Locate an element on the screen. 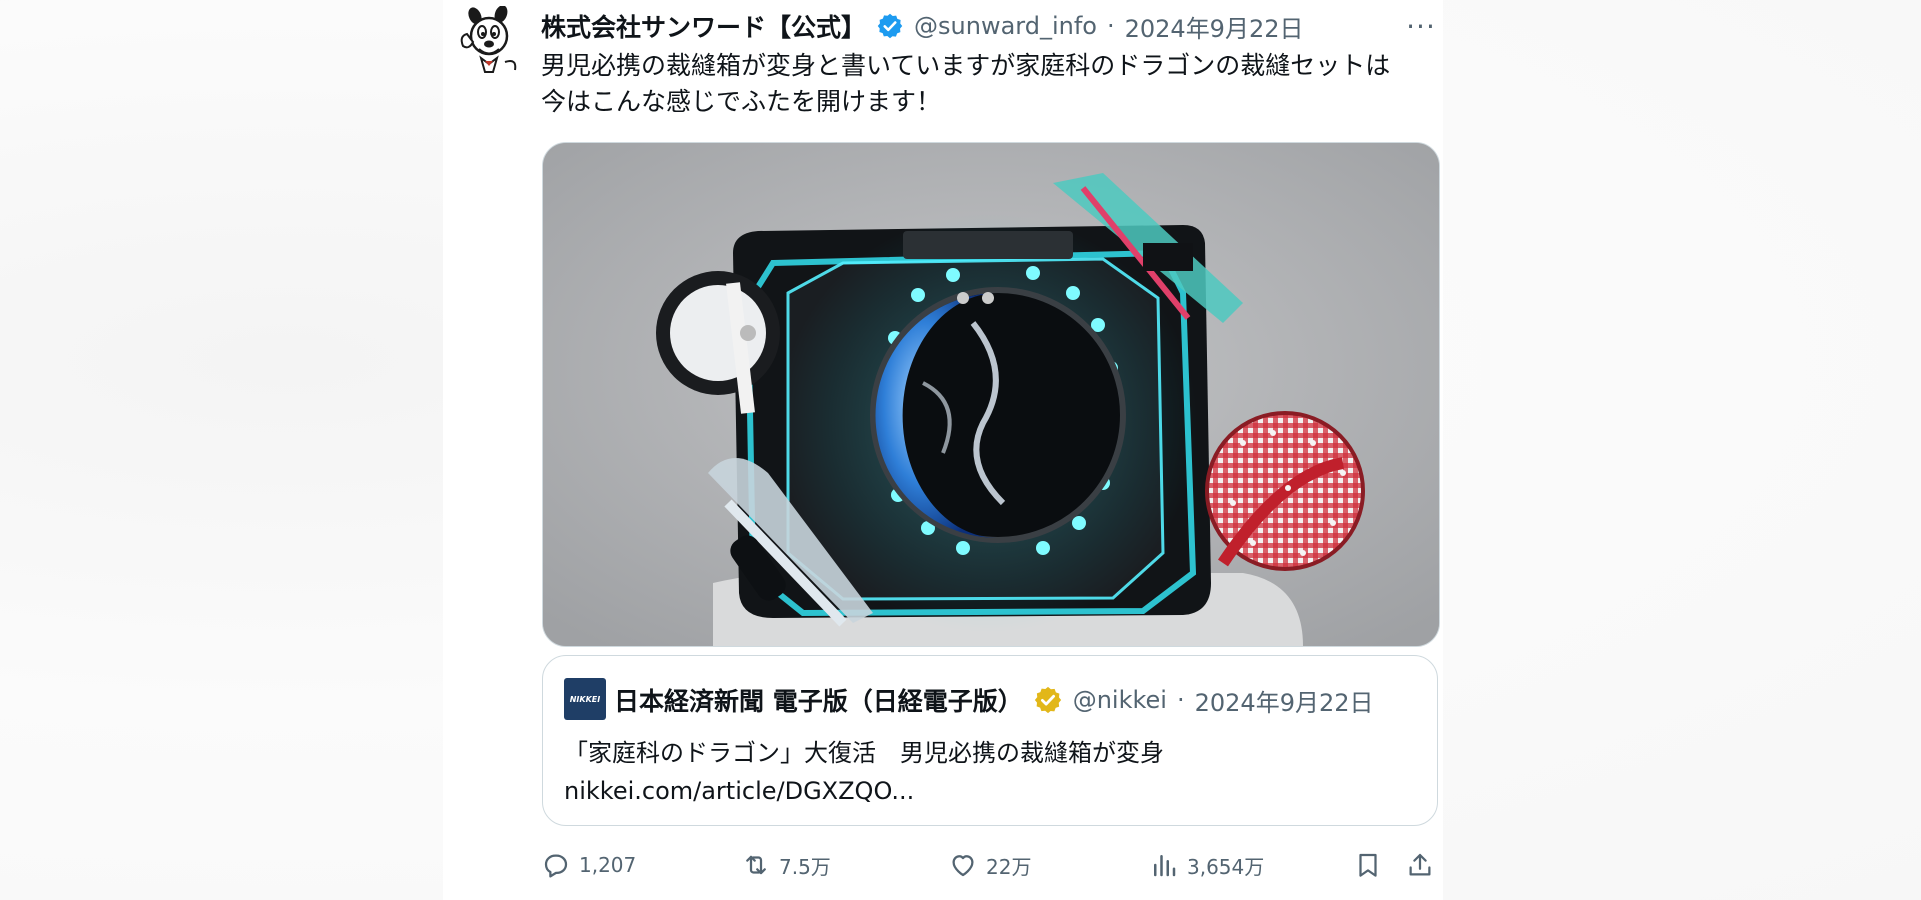  views-button: 3,654万 is located at coordinates (1206, 865).